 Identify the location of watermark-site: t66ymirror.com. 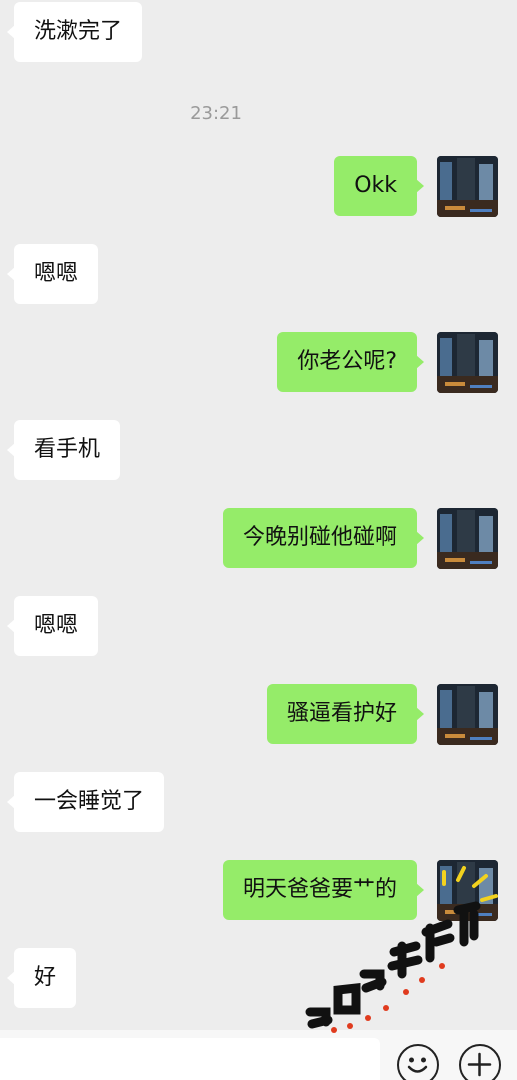
(258, 1063).